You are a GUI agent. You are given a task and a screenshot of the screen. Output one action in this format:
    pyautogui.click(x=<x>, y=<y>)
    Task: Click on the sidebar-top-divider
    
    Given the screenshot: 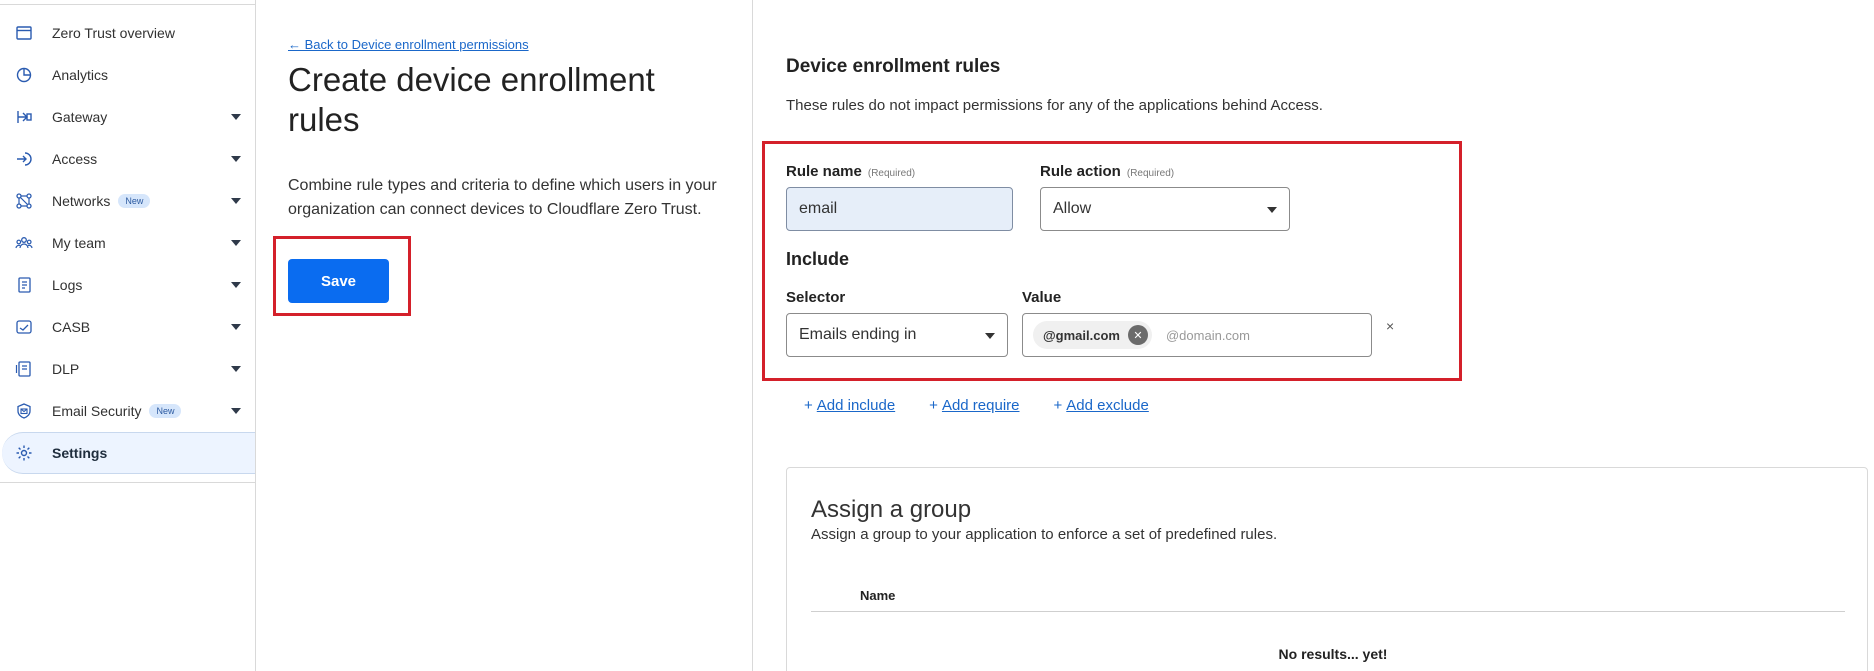 What is the action you would take?
    pyautogui.click(x=127, y=2)
    